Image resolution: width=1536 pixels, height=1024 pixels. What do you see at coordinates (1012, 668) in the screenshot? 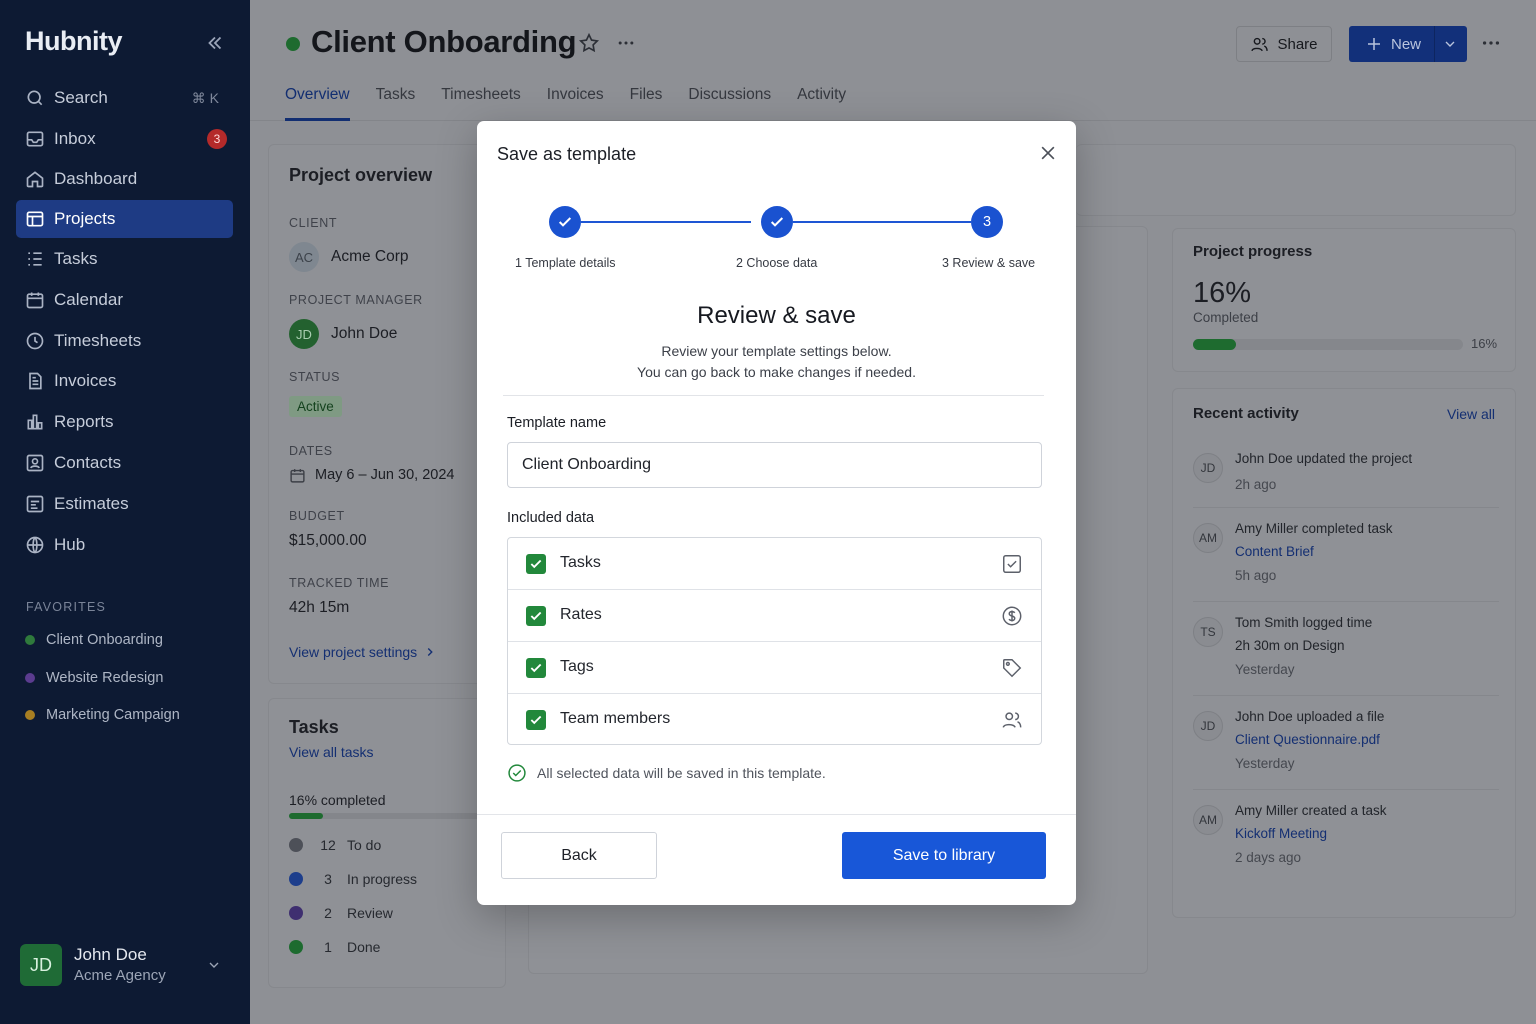
I see `tag-icon` at bounding box center [1012, 668].